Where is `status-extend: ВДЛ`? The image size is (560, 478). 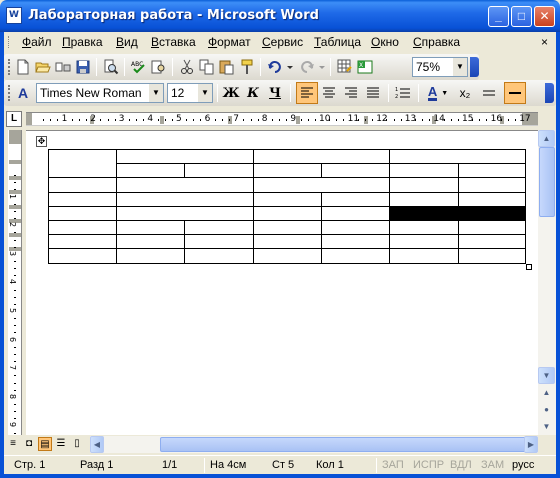 status-extend: ВДЛ is located at coordinates (461, 465).